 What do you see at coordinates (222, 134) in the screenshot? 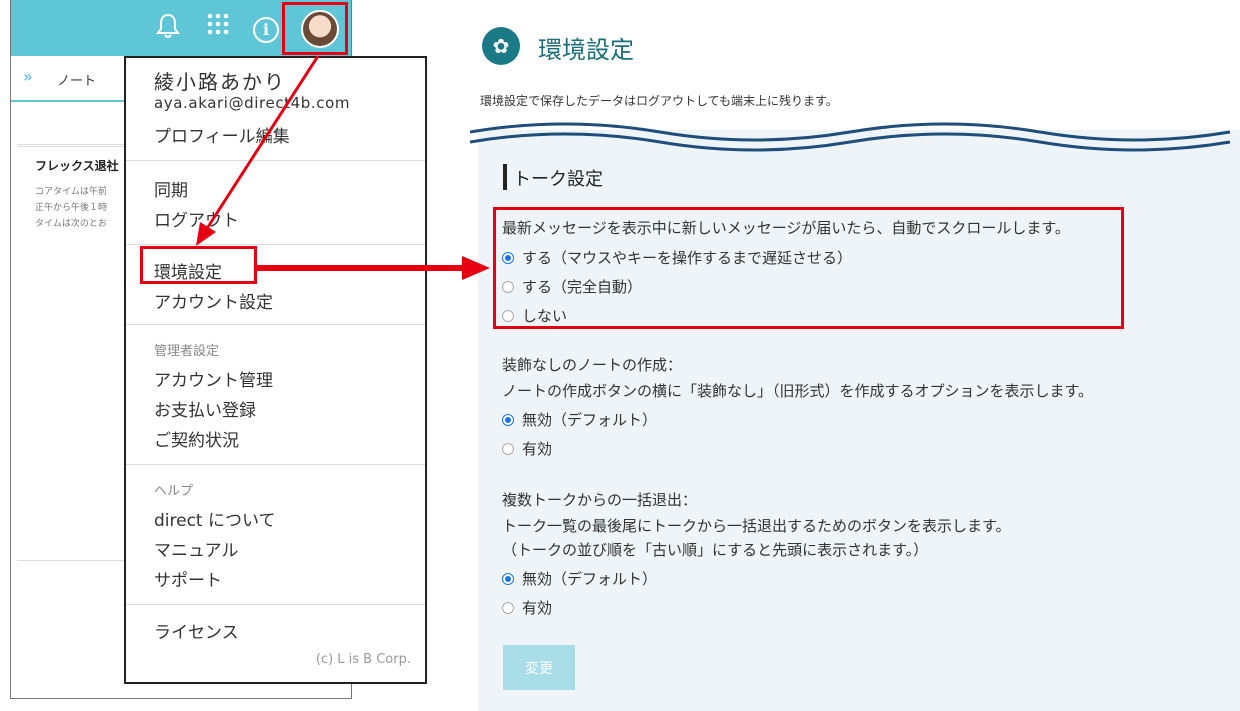
I see `menu-item-profile-edit: プロフィール編集` at bounding box center [222, 134].